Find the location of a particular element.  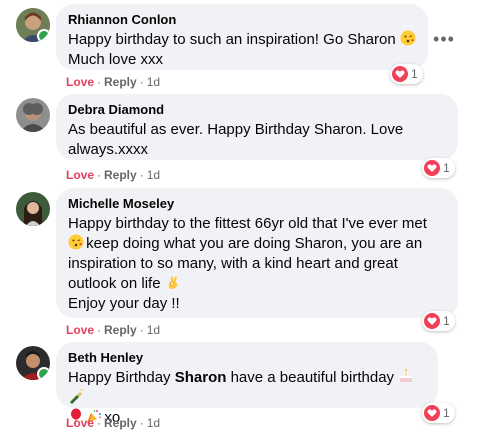

mention-link: Sharon is located at coordinates (201, 377).